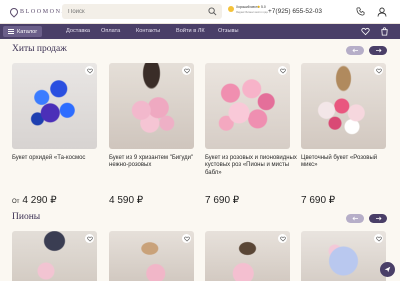 The image size is (400, 281). I want to click on phone-number: +7(925) 655-52-03, so click(295, 11).